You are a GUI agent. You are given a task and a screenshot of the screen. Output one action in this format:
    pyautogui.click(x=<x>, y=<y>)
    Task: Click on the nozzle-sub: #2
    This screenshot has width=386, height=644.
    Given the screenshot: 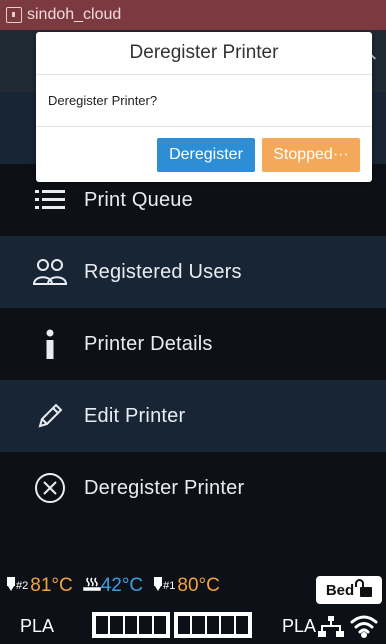 What is the action you would take?
    pyautogui.click(x=22, y=586)
    